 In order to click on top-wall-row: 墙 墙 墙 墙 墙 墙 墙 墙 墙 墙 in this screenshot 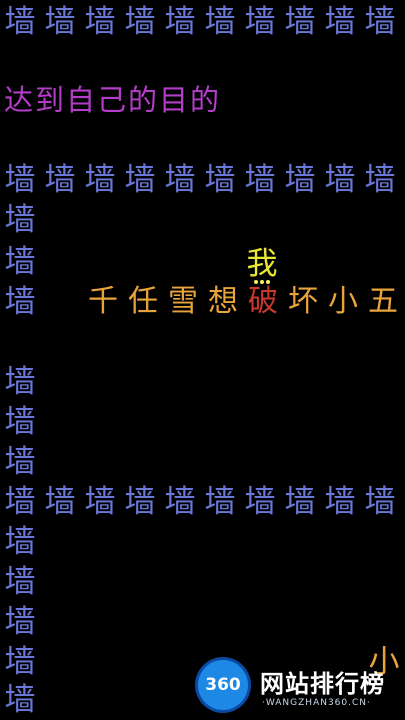, I will do `click(202, 22)`.